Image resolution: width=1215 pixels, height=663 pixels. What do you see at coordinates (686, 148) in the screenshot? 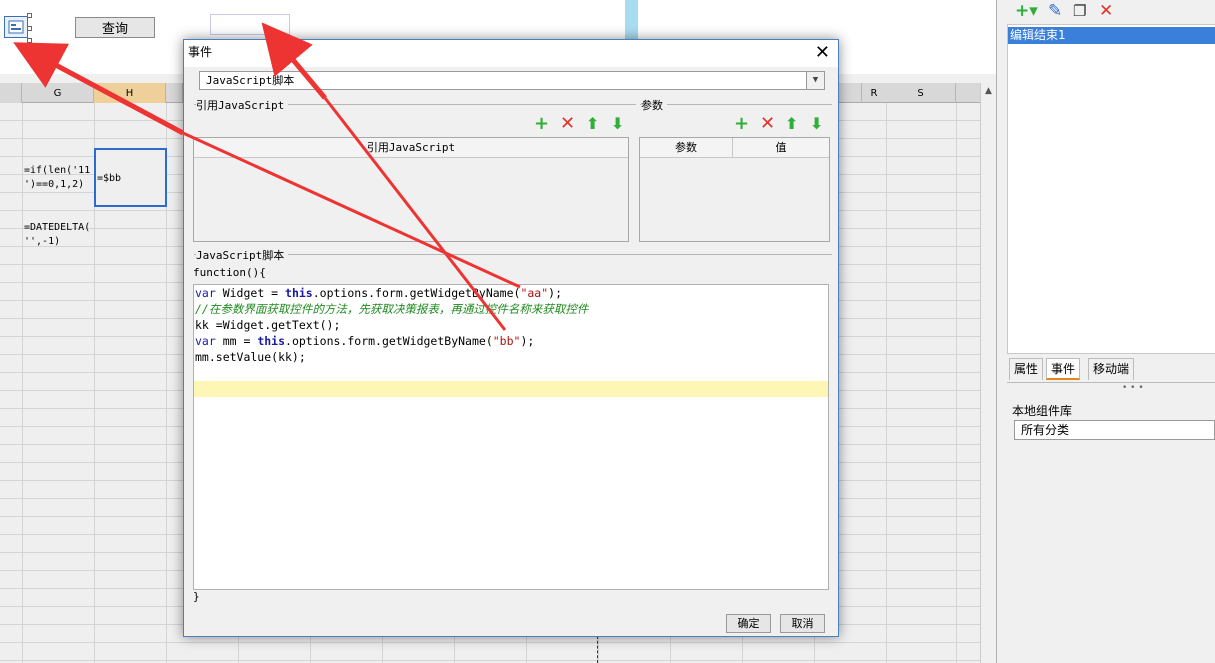
I see `params-col-name: 参数` at bounding box center [686, 148].